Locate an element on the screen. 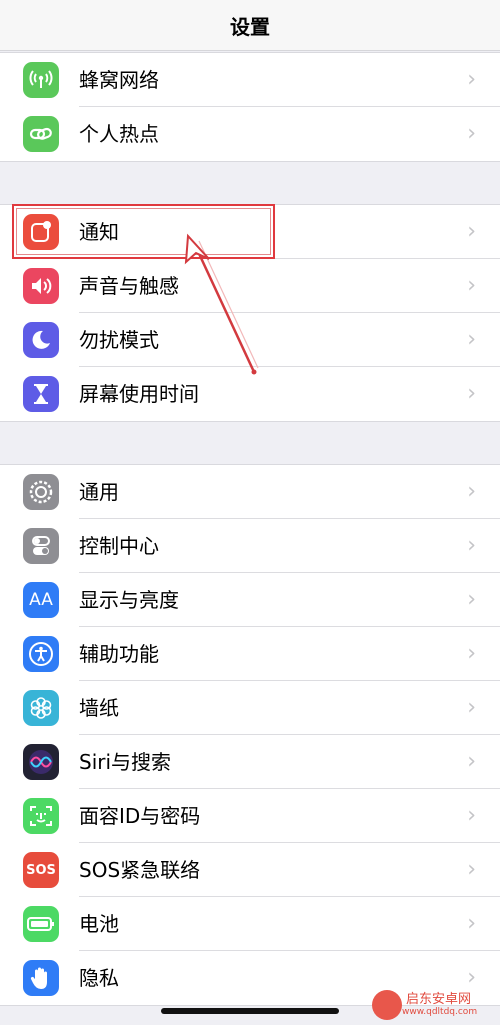 Image resolution: width=500 pixels, height=1025 pixels. siri-icon is located at coordinates (41, 762).